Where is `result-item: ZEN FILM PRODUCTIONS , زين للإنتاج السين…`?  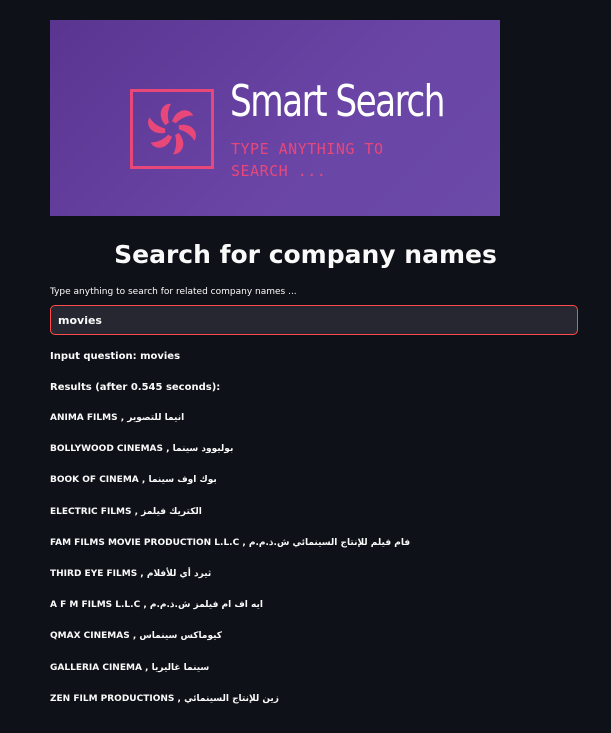
result-item: ZEN FILM PRODUCTIONS , زين للإنتاج السين… is located at coordinates (164, 698).